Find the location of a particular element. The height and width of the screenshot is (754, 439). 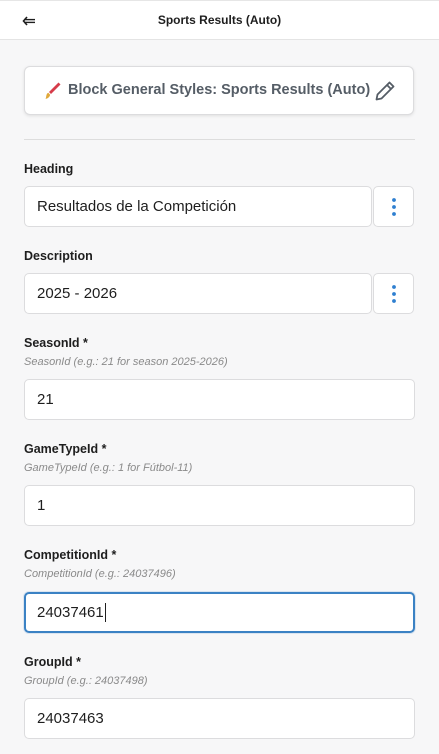

pencil-icon is located at coordinates (385, 91).